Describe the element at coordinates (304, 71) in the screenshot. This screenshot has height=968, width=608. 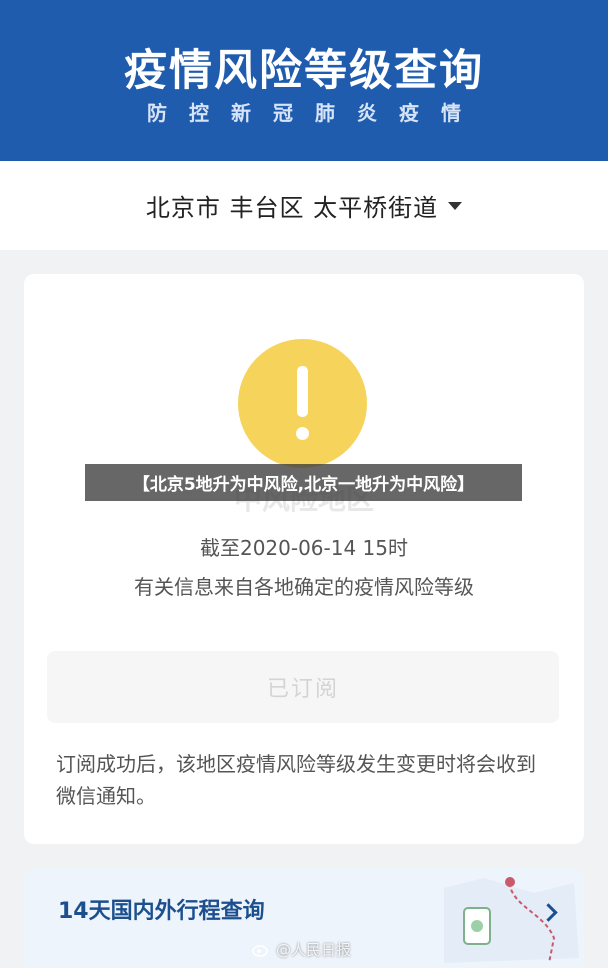
I see `page-title: 疫情风险等级查询` at that location.